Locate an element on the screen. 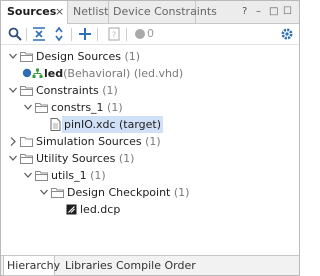  tab-libraries-label: Libraries is located at coordinates (89, 265).